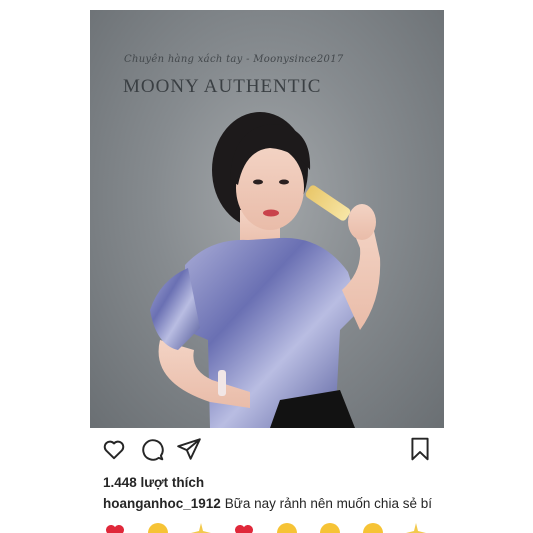  What do you see at coordinates (266, 527) in the screenshot?
I see `emoji-quick-reactions` at bounding box center [266, 527].